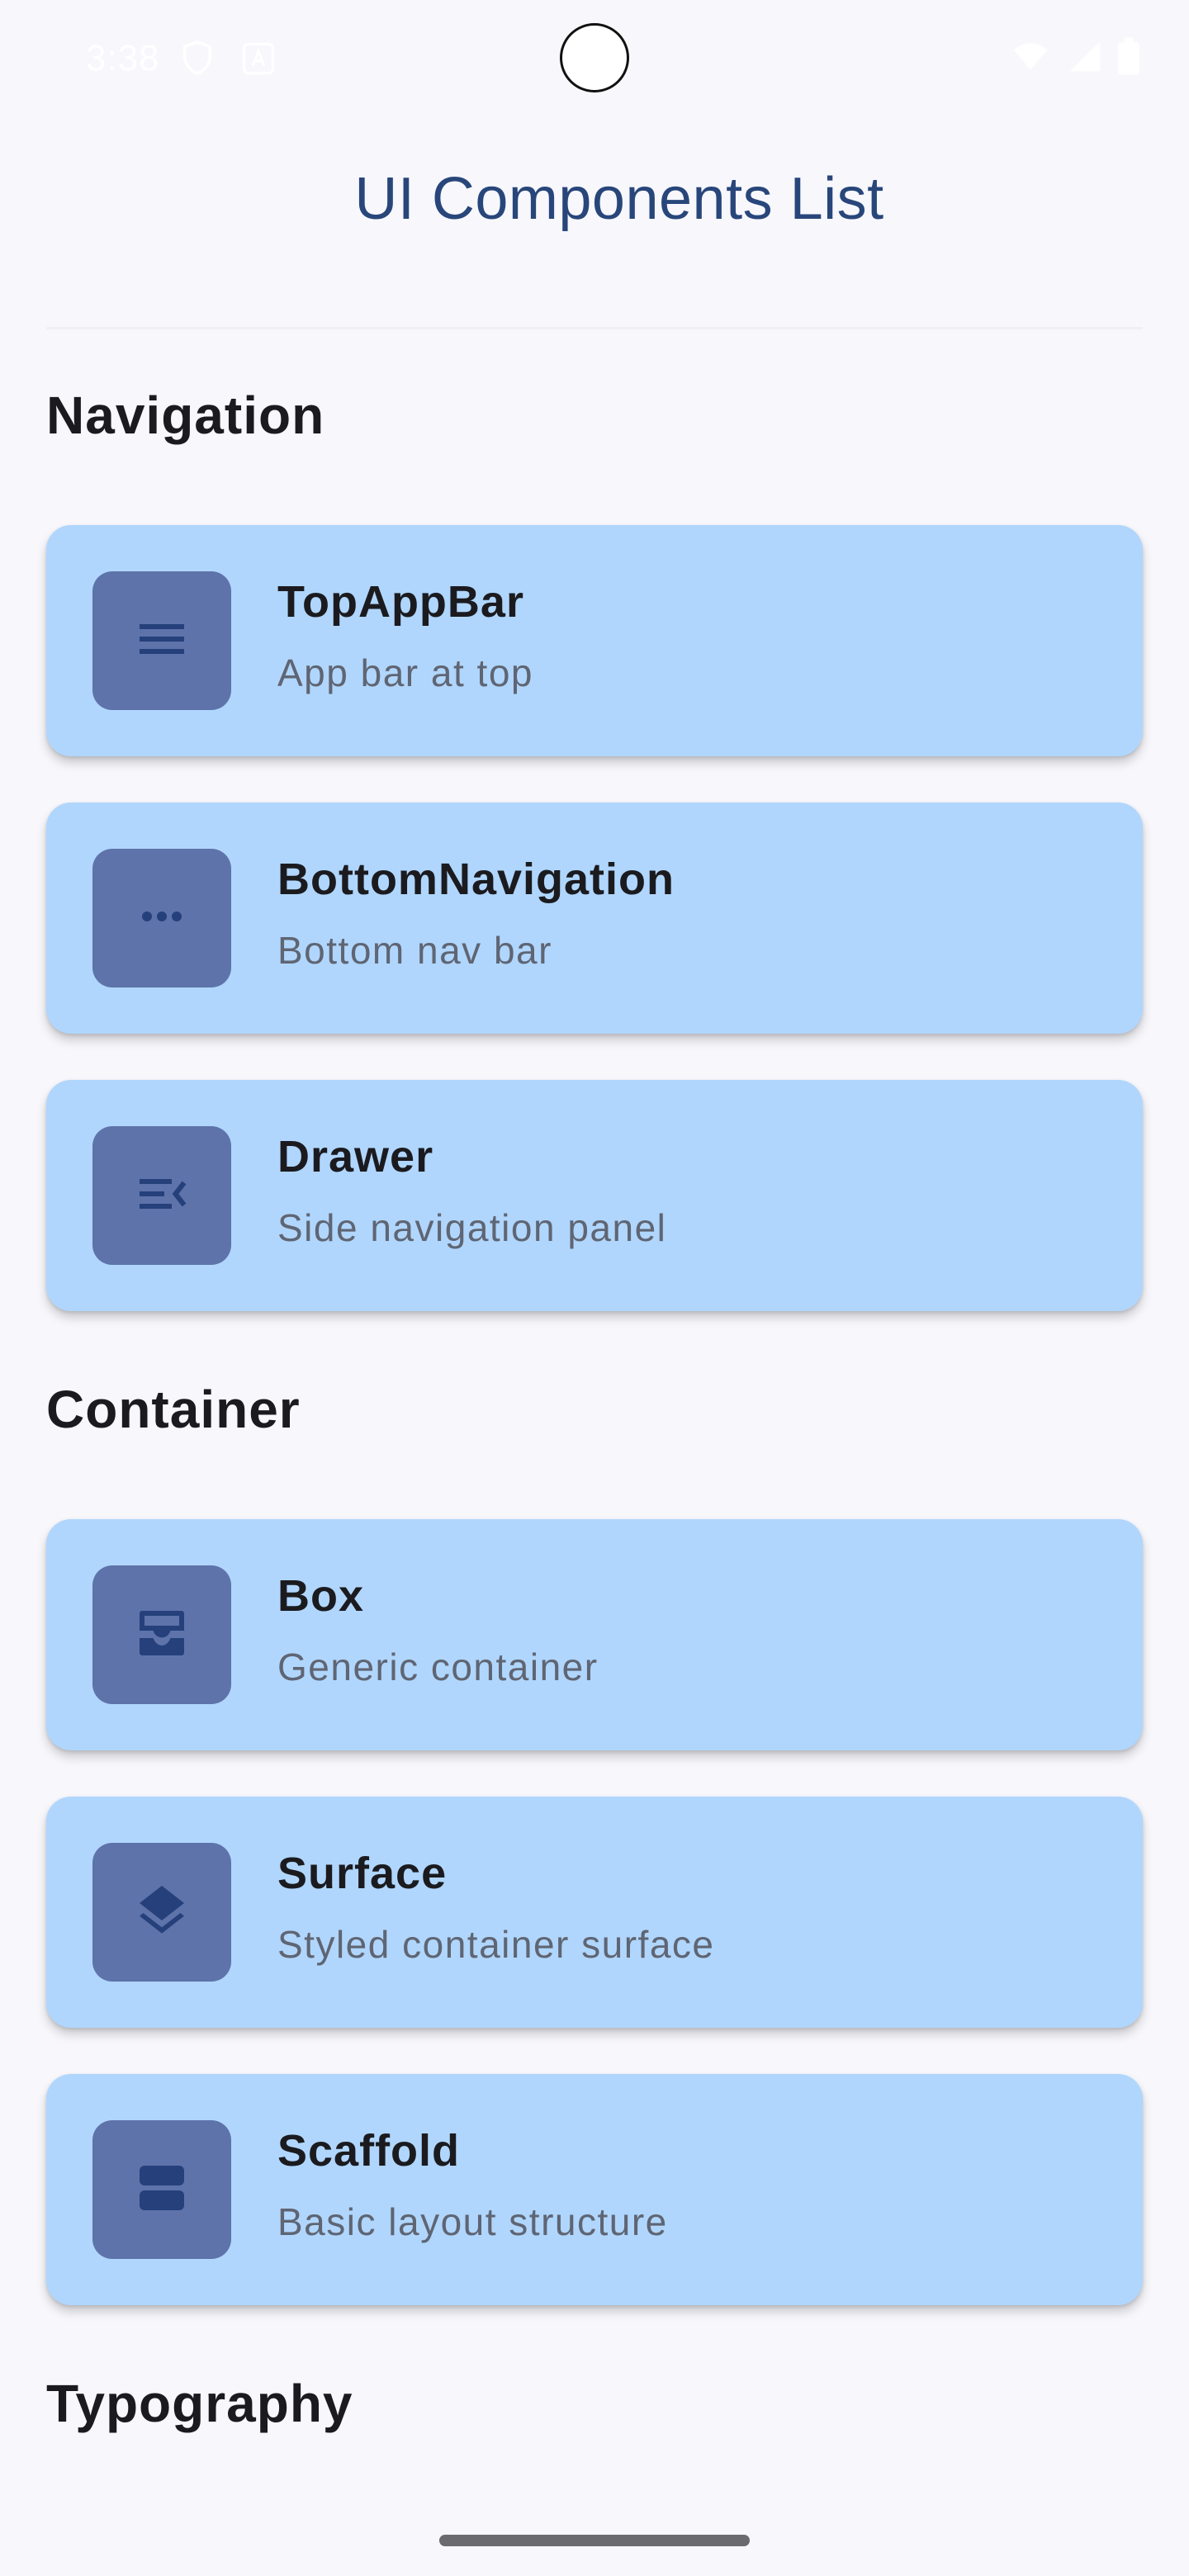 This screenshot has width=1189, height=2576. I want to click on card-subtitle: Bottom nav bar, so click(414, 950).